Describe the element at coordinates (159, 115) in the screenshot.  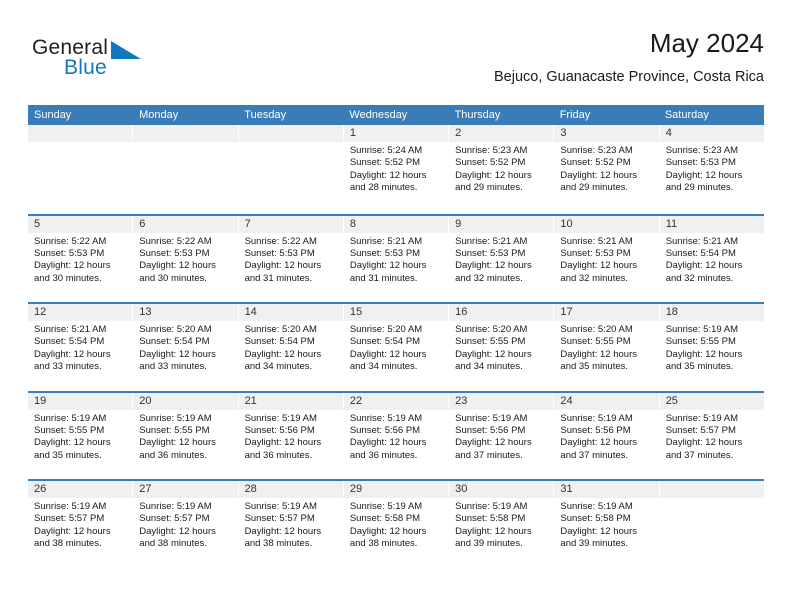
I see `weekday-header-monday: Monday` at that location.